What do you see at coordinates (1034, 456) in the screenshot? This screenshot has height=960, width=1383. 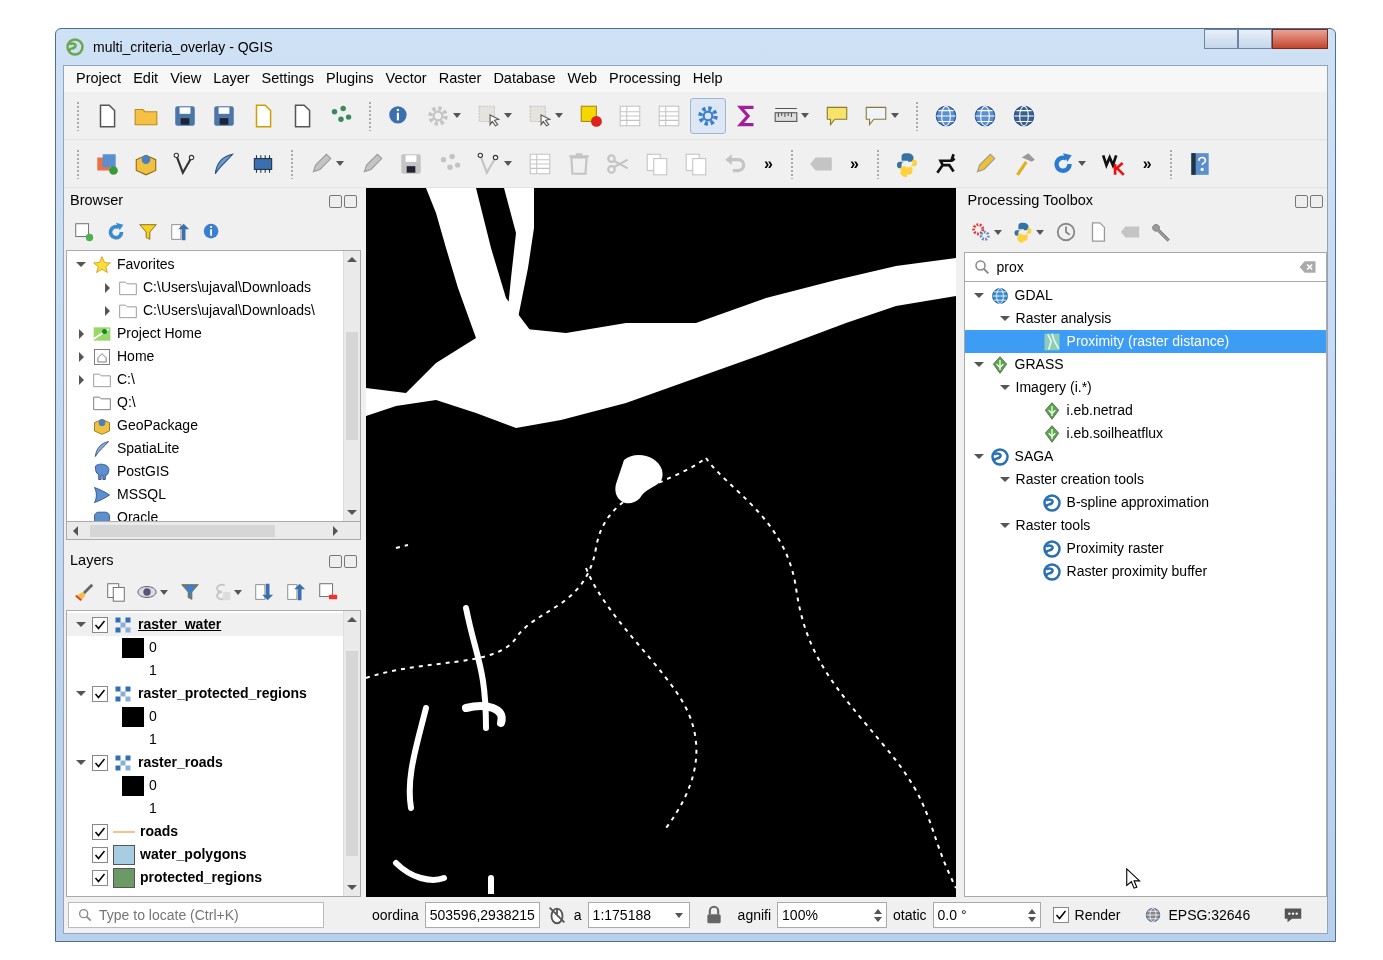 I see `tree-group: SAGA` at bounding box center [1034, 456].